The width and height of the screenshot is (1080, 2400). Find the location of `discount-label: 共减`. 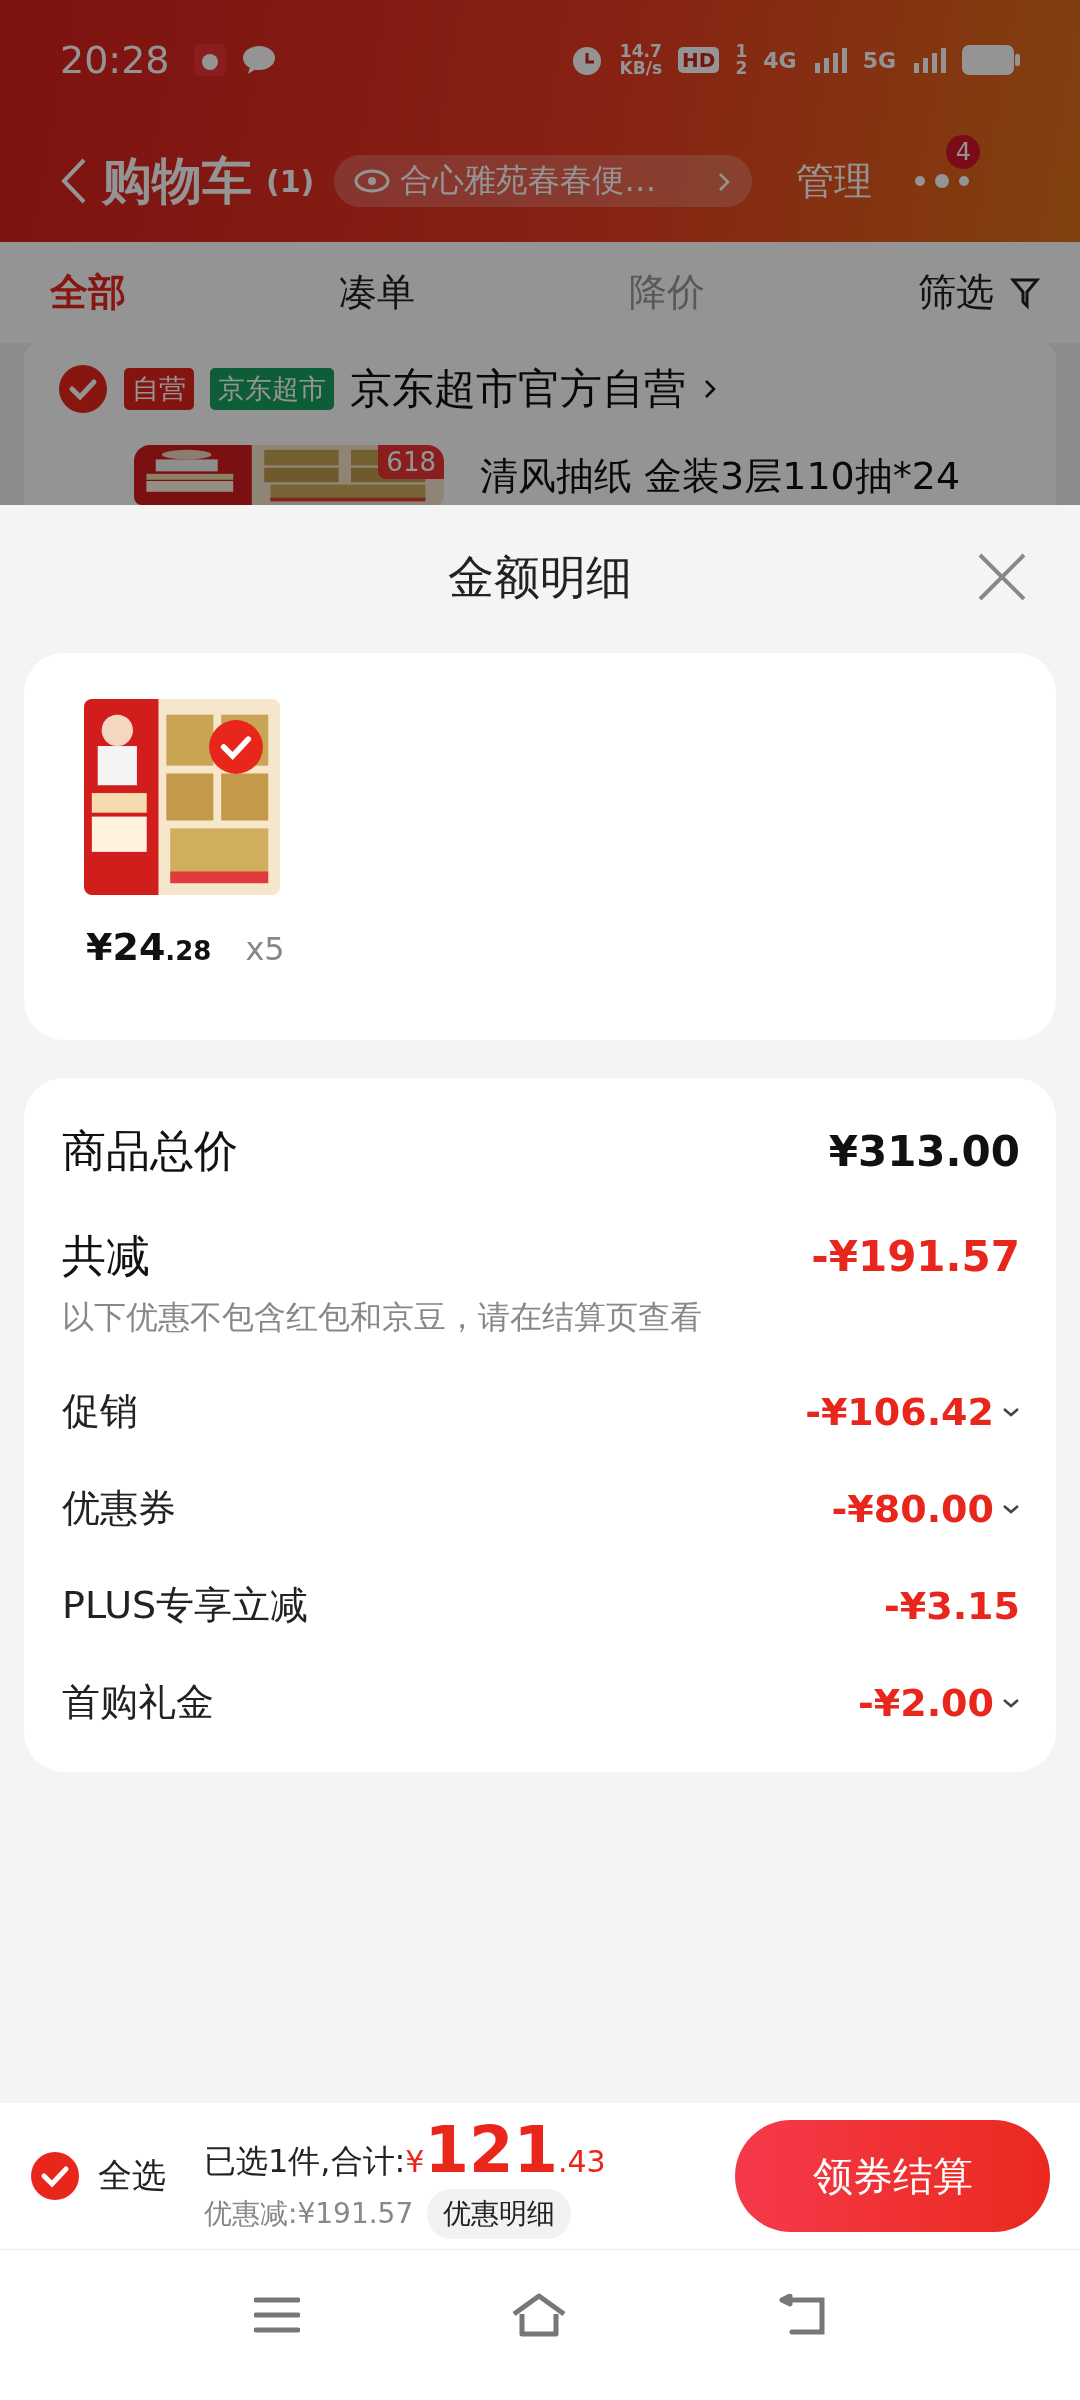

discount-label: 共减 is located at coordinates (106, 1256).